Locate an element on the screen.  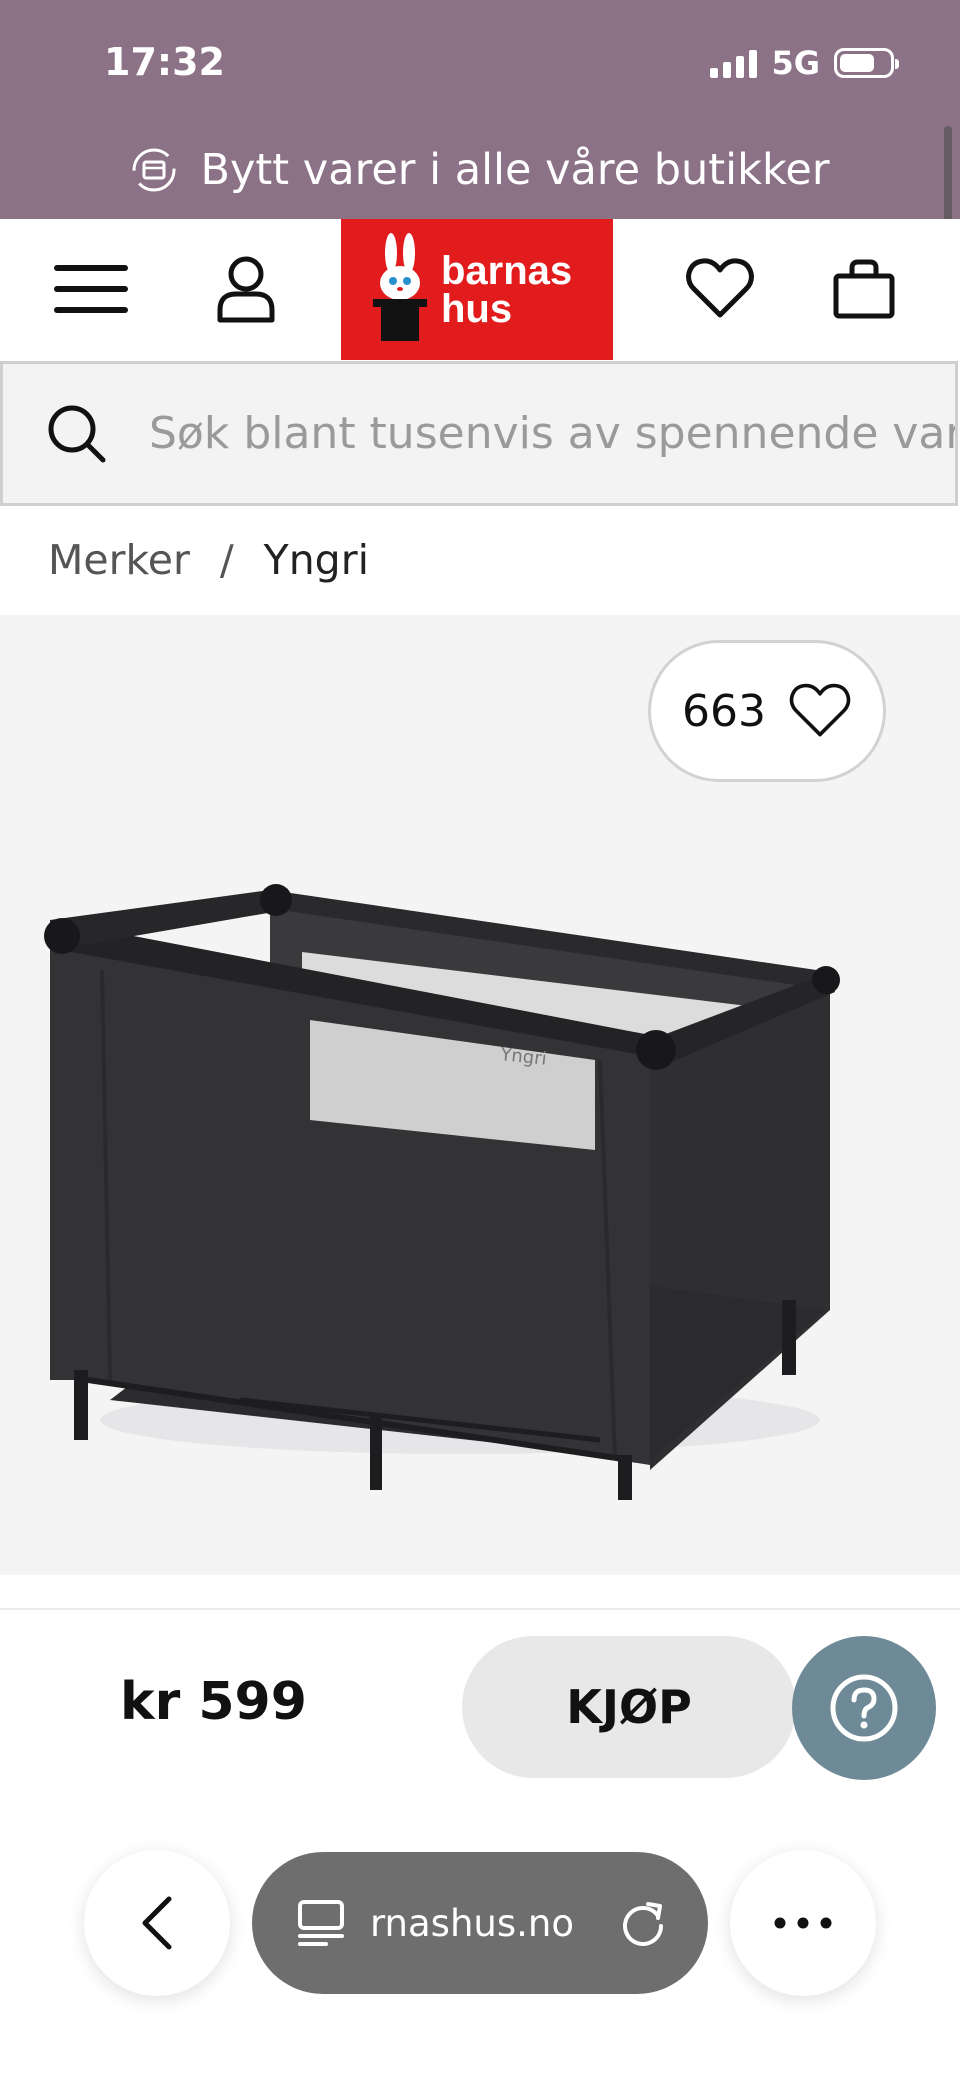
help-button is located at coordinates (864, 1708).